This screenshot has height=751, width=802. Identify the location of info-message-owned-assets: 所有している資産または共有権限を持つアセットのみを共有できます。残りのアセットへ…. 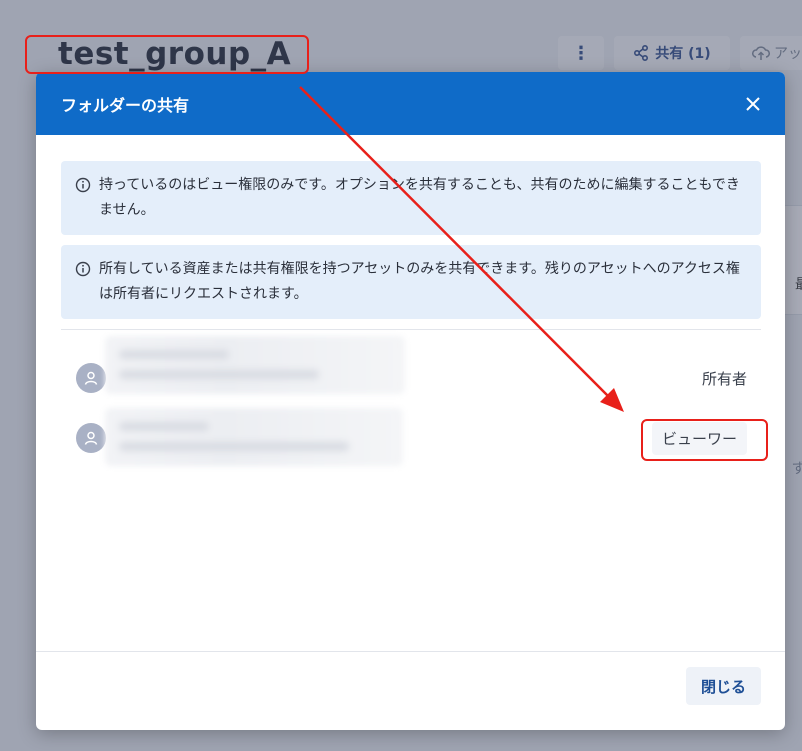
(411, 282).